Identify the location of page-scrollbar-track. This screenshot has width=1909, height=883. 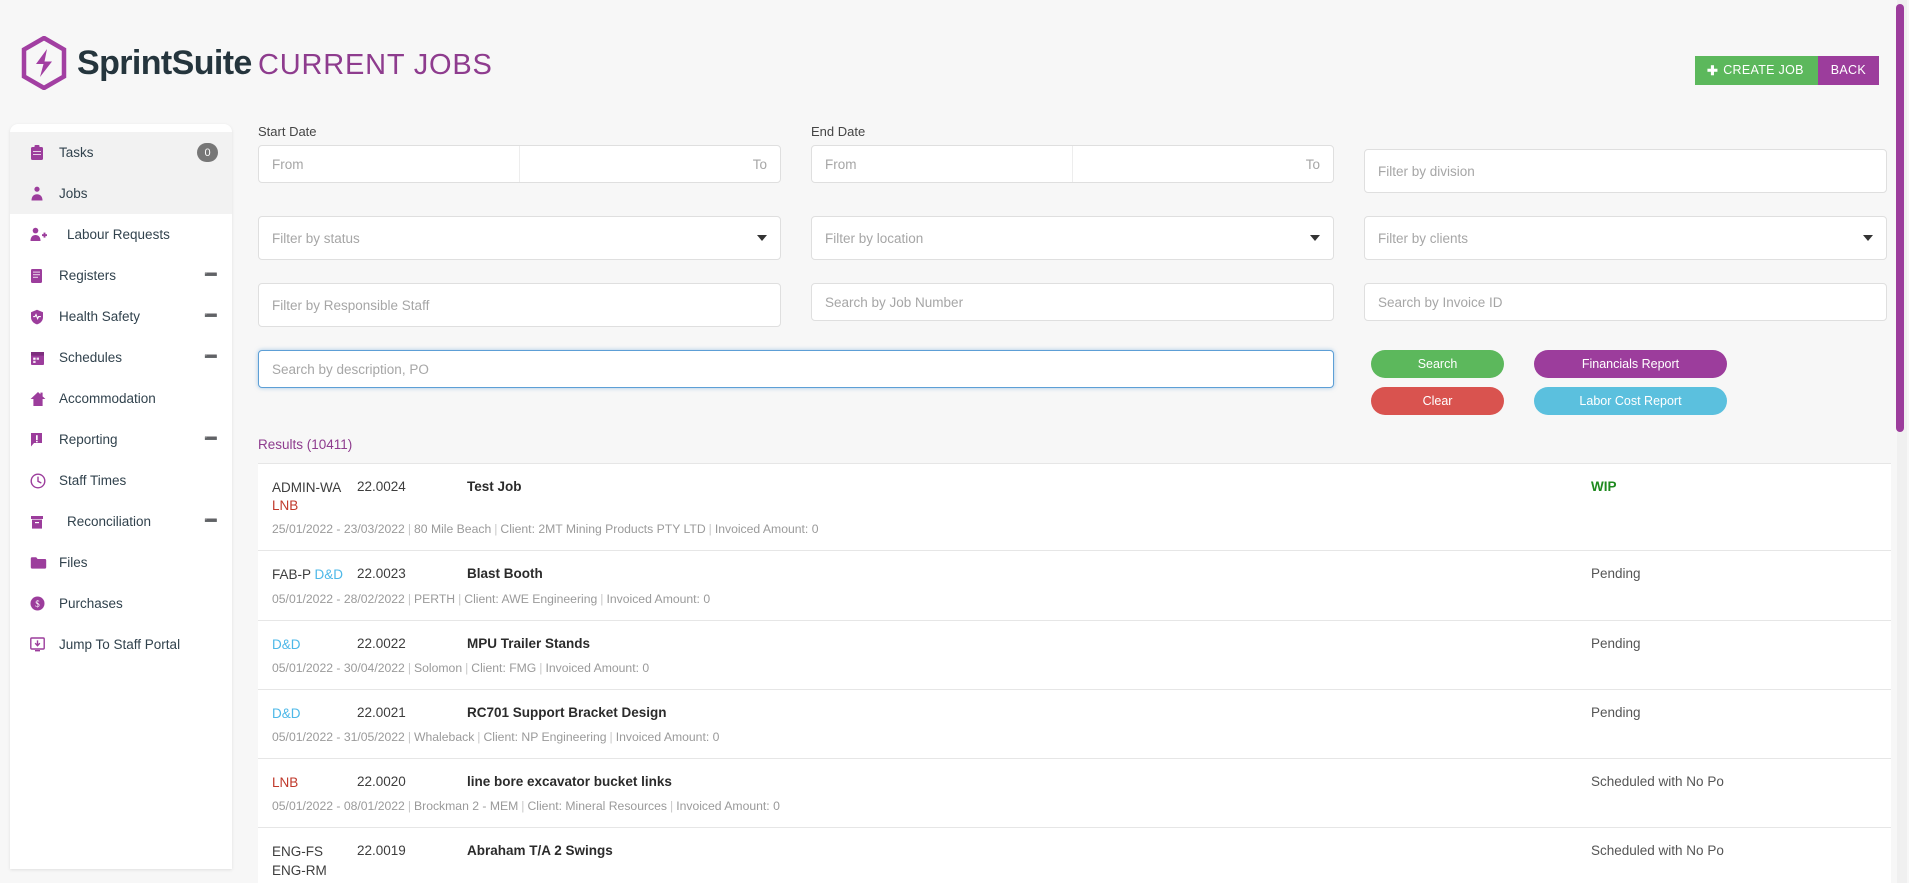
(1901, 441).